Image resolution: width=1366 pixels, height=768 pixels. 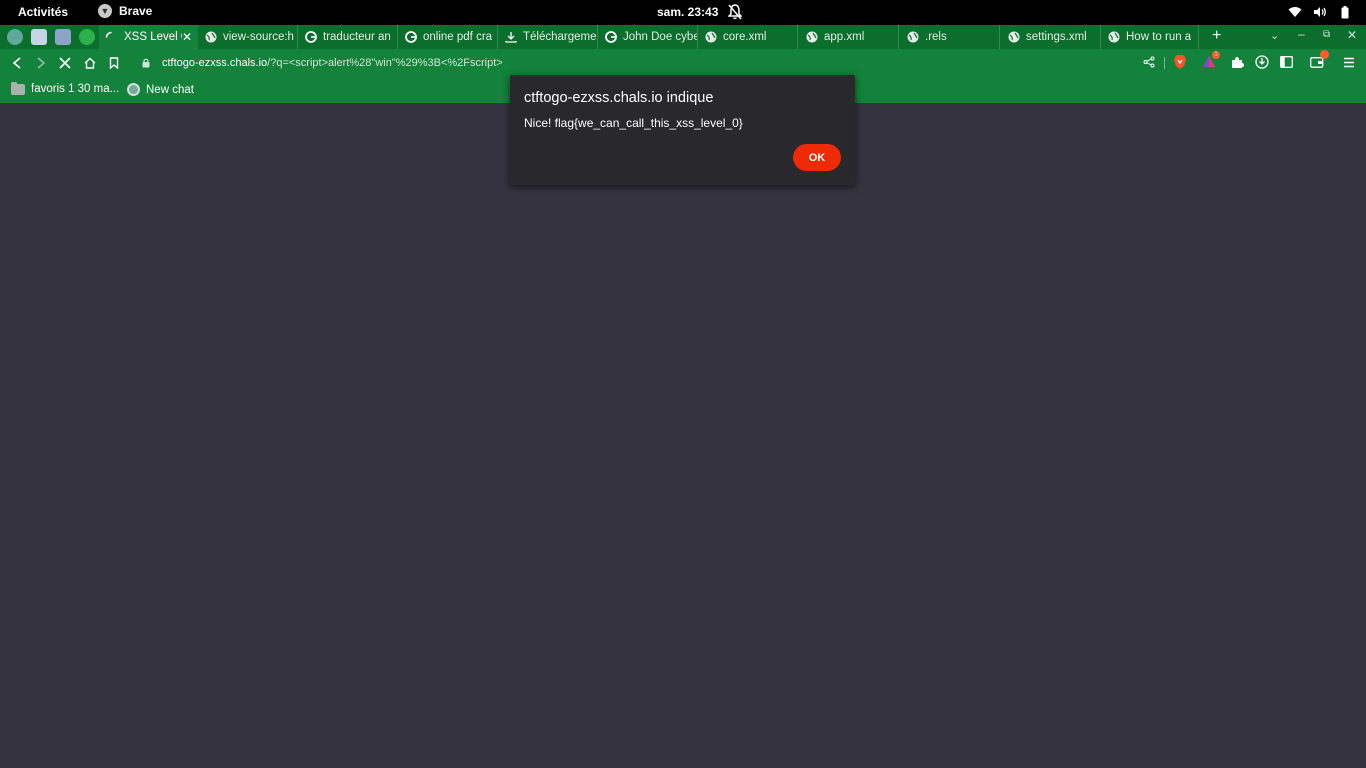 I want to click on rewards-badge: 1, so click(x=1216, y=55).